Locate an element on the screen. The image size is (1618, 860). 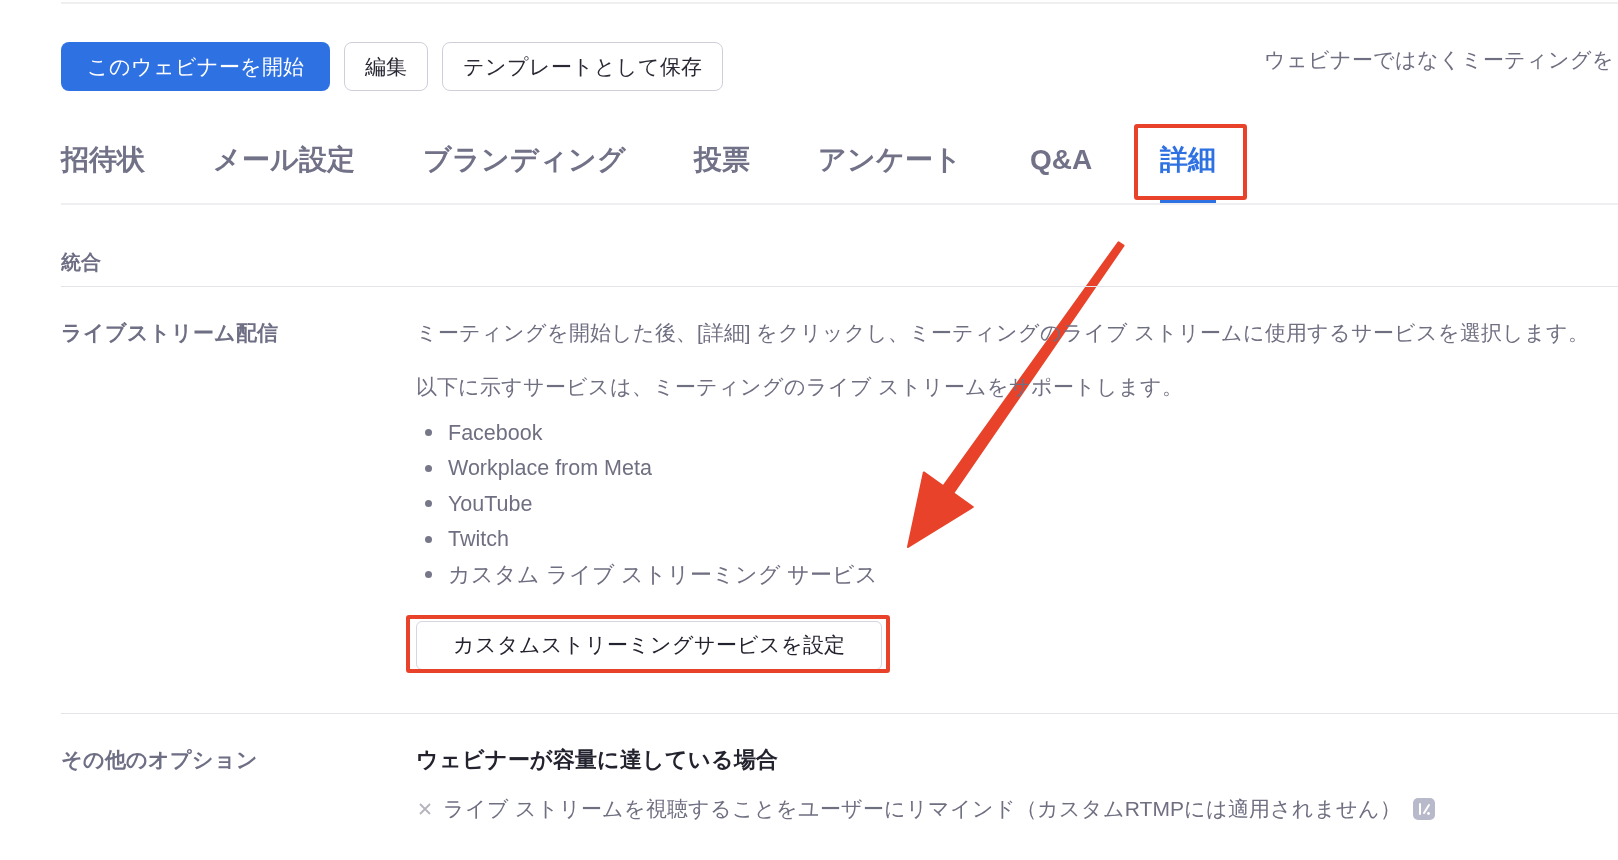
start-webinar-button: このウェビナーを開始 is located at coordinates (195, 66).